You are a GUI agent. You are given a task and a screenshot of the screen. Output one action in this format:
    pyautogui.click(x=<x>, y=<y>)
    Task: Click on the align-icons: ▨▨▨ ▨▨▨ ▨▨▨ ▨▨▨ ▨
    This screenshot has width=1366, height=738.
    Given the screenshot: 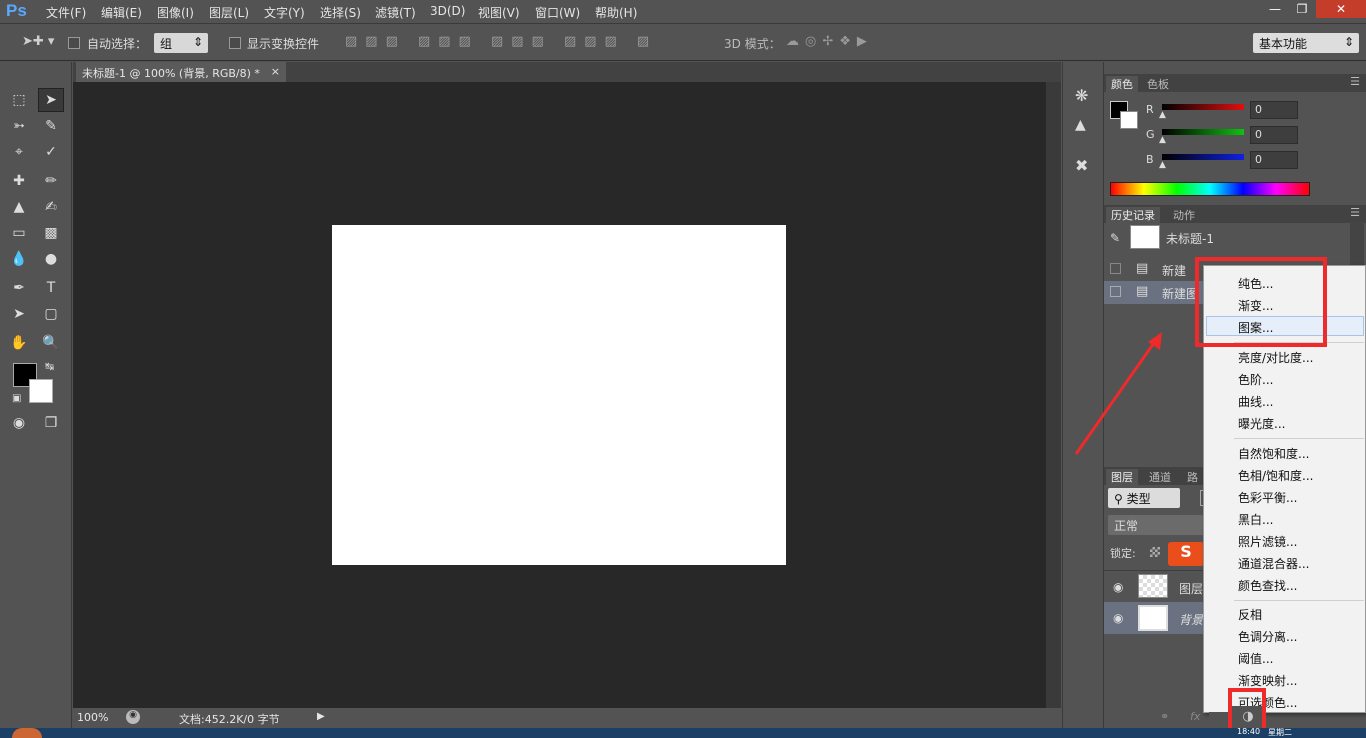 What is the action you would take?
    pyautogui.click(x=501, y=41)
    